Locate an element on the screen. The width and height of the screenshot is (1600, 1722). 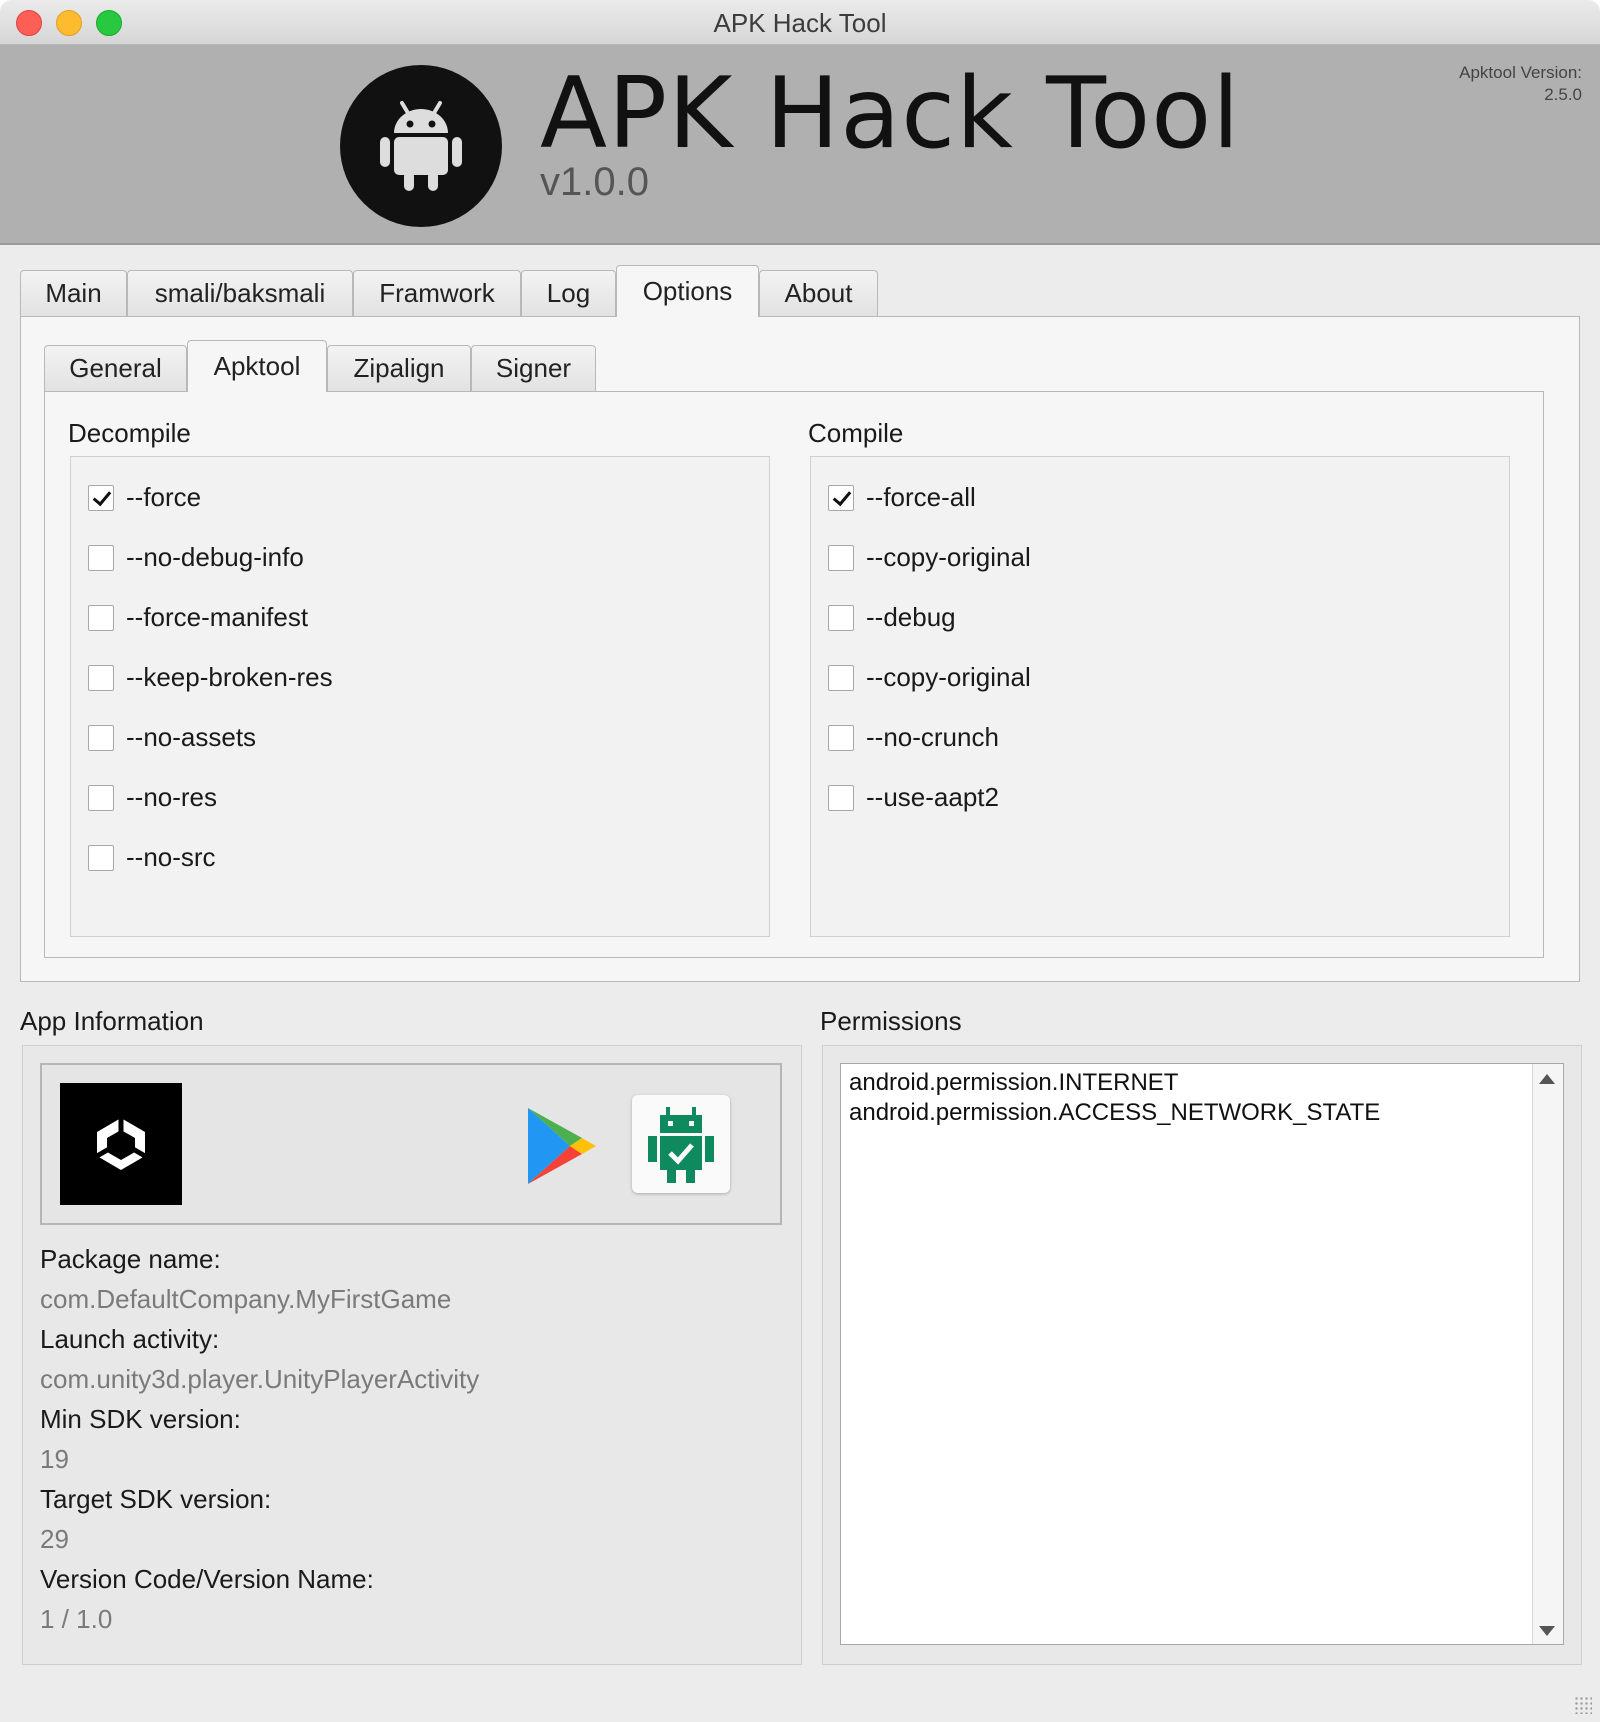
decompile-option-no-src: --no-src is located at coordinates (152, 857).